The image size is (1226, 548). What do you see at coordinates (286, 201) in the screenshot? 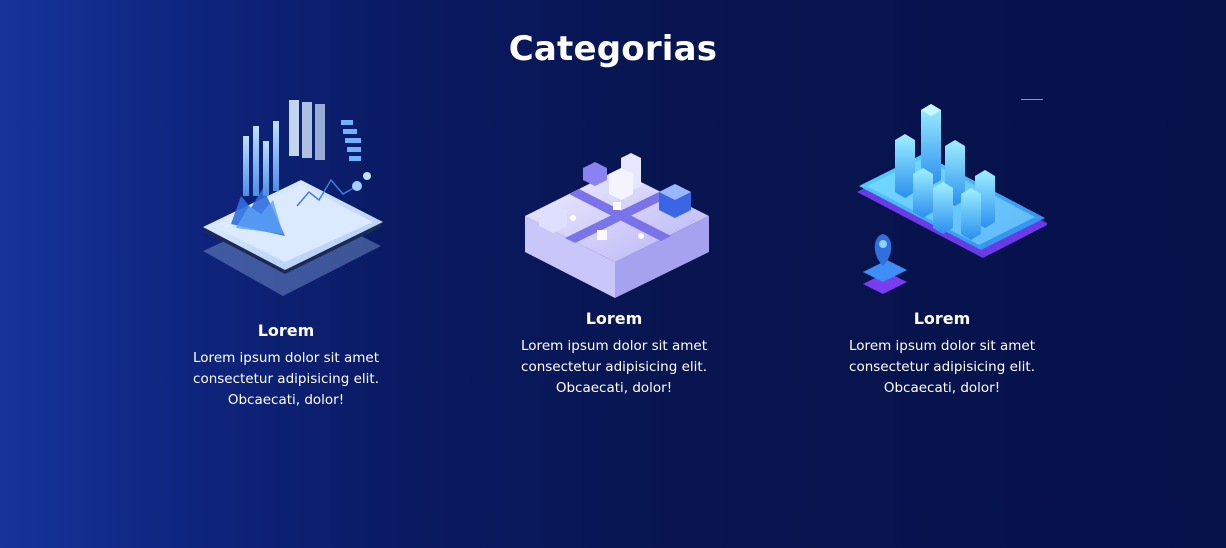
I see `analytics-tablet-icon` at bounding box center [286, 201].